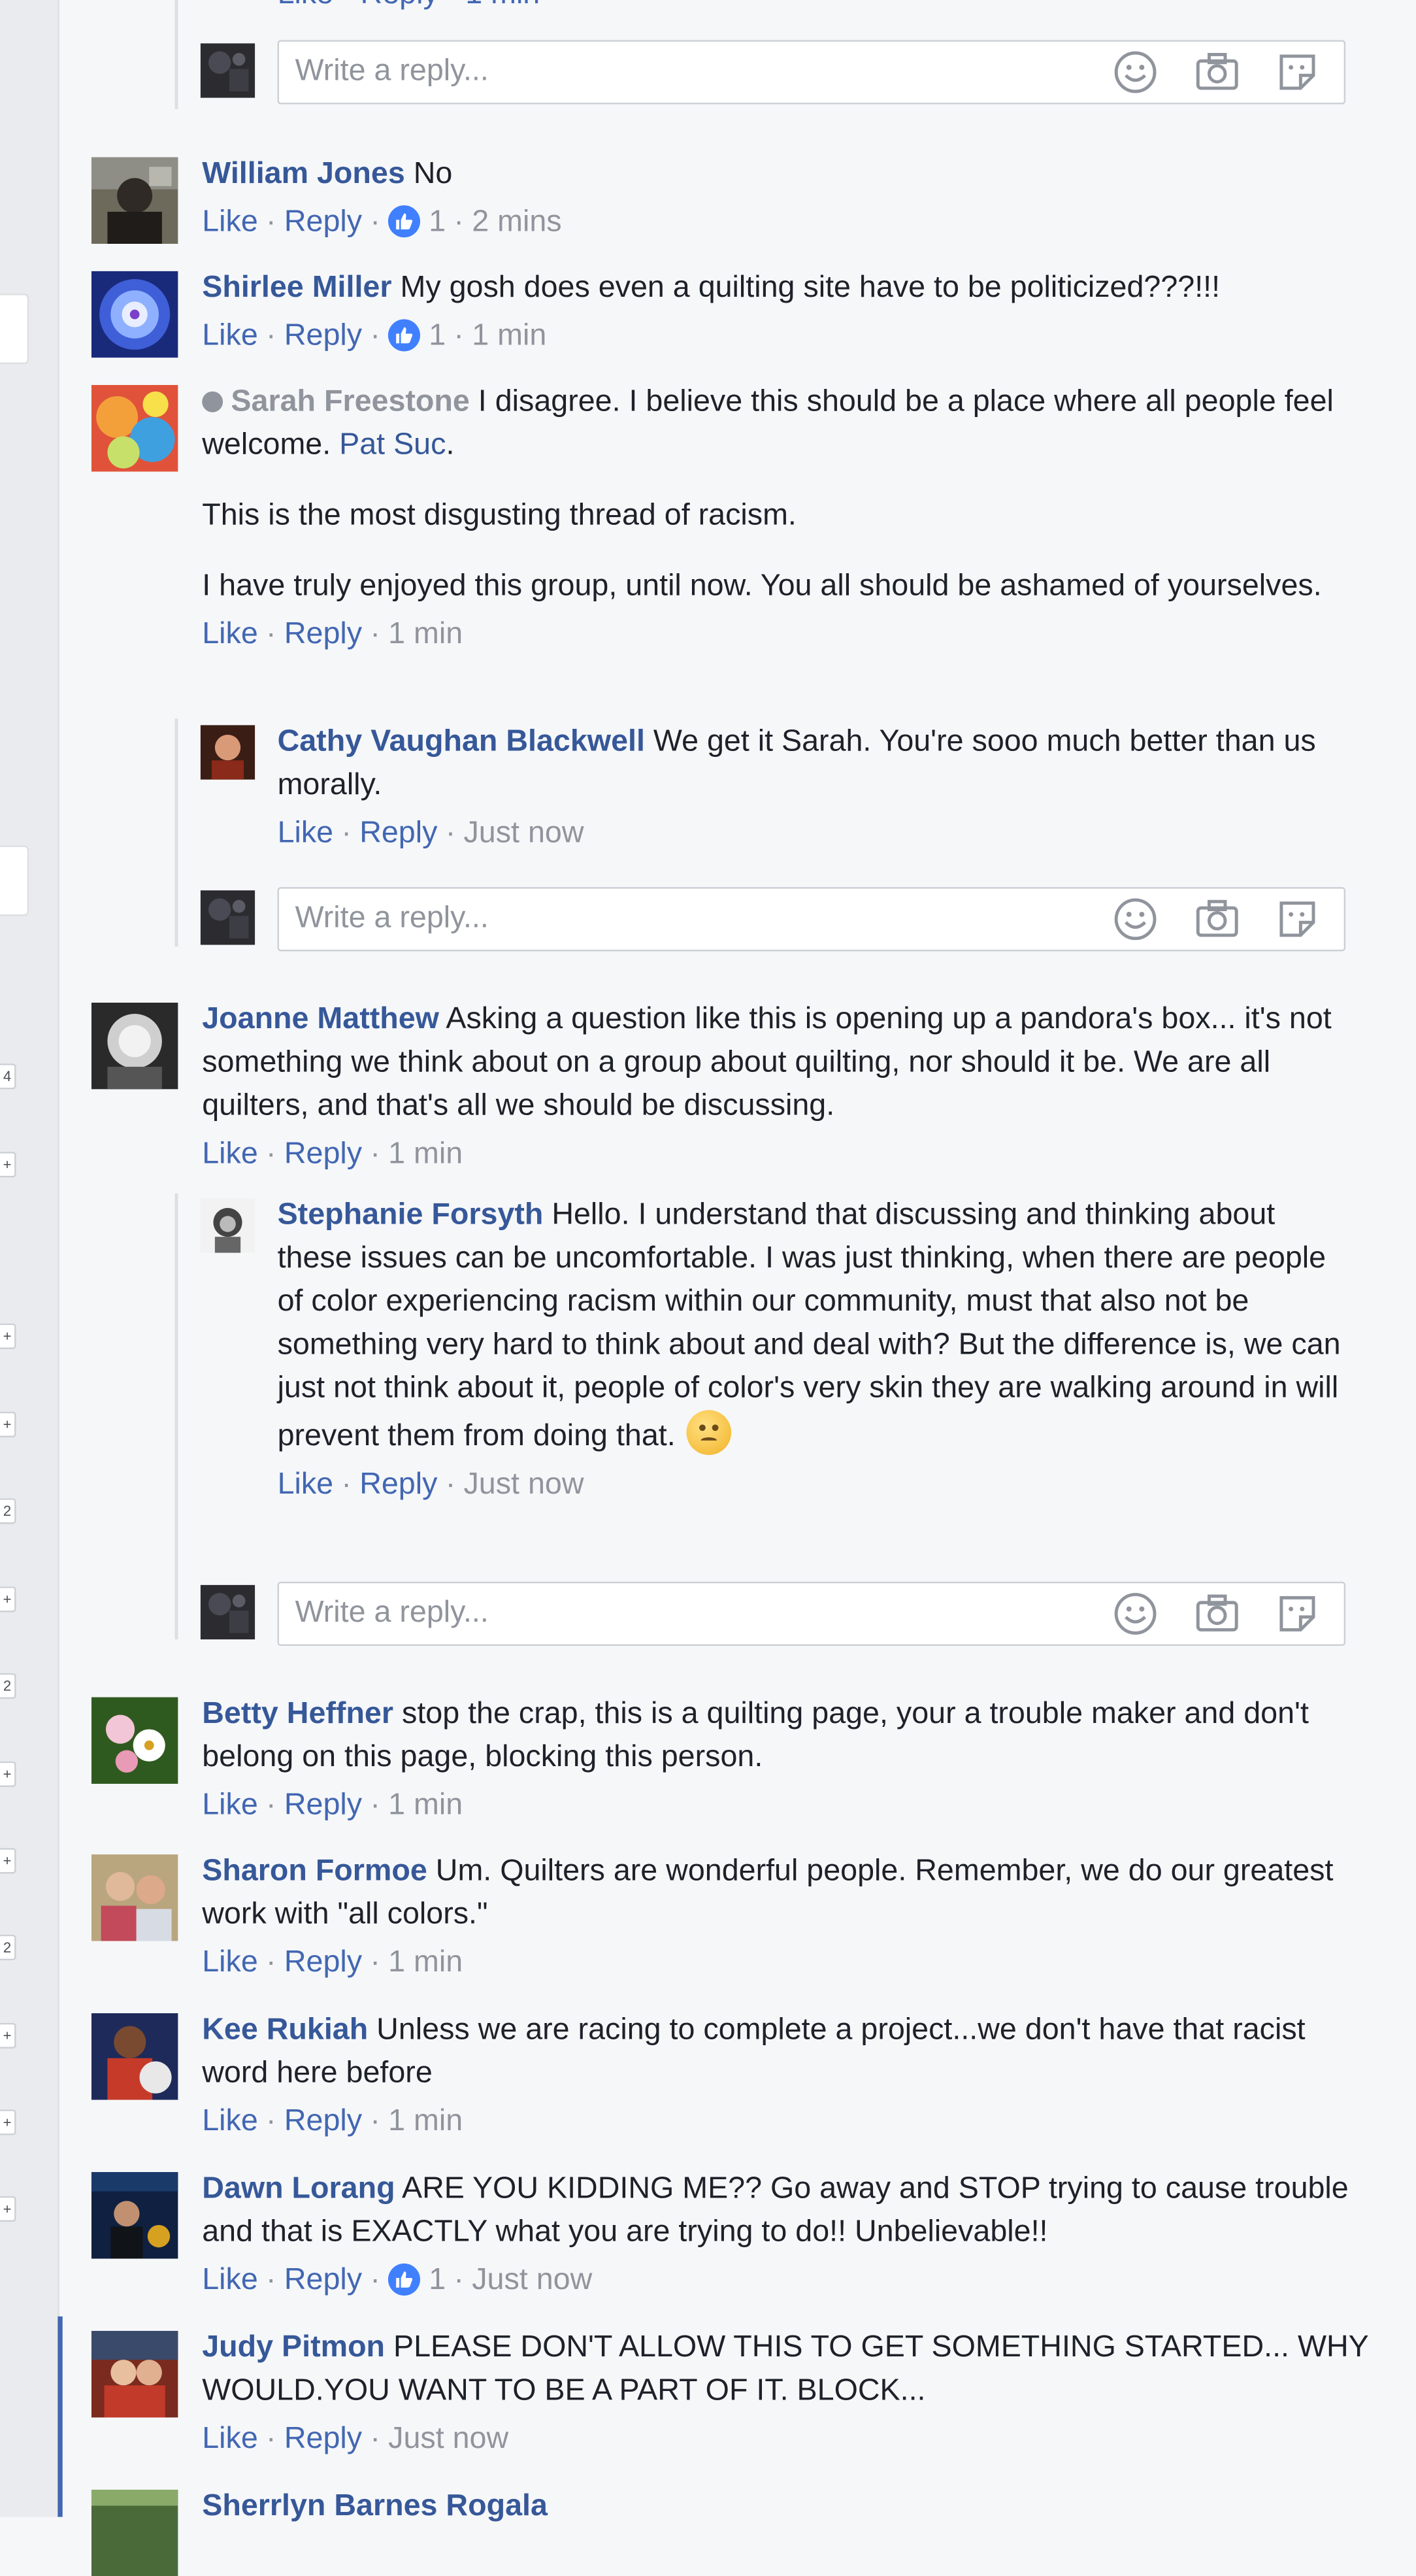 The image size is (1416, 2576). Describe the element at coordinates (392, 445) in the screenshot. I see `mention-link: Pat Suc` at that location.